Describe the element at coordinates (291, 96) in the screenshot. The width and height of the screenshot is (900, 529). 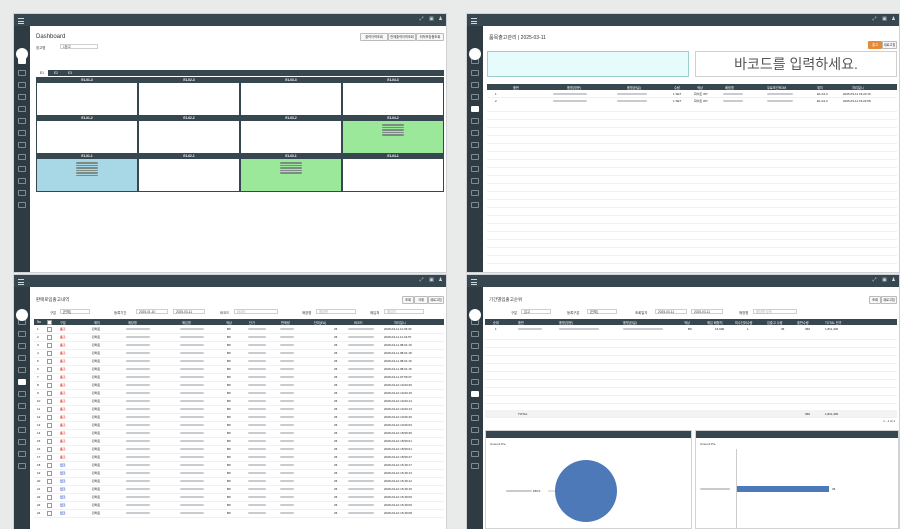
I see `location-cell: E1-03-3` at that location.